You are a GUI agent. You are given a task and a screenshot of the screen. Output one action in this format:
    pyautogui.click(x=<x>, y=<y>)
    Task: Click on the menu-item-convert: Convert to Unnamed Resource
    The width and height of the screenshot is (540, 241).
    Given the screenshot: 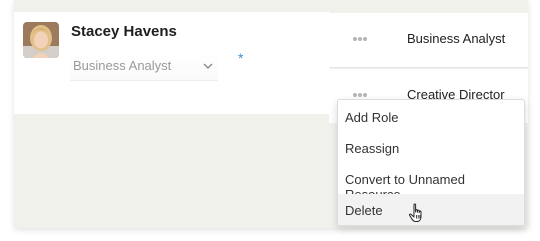 What is the action you would take?
    pyautogui.click(x=431, y=182)
    